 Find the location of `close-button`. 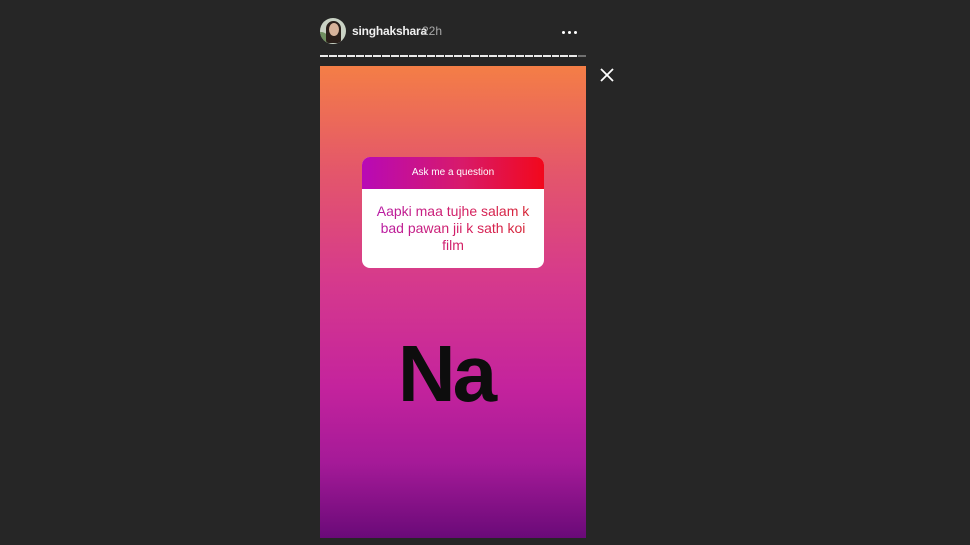

close-button is located at coordinates (607, 75).